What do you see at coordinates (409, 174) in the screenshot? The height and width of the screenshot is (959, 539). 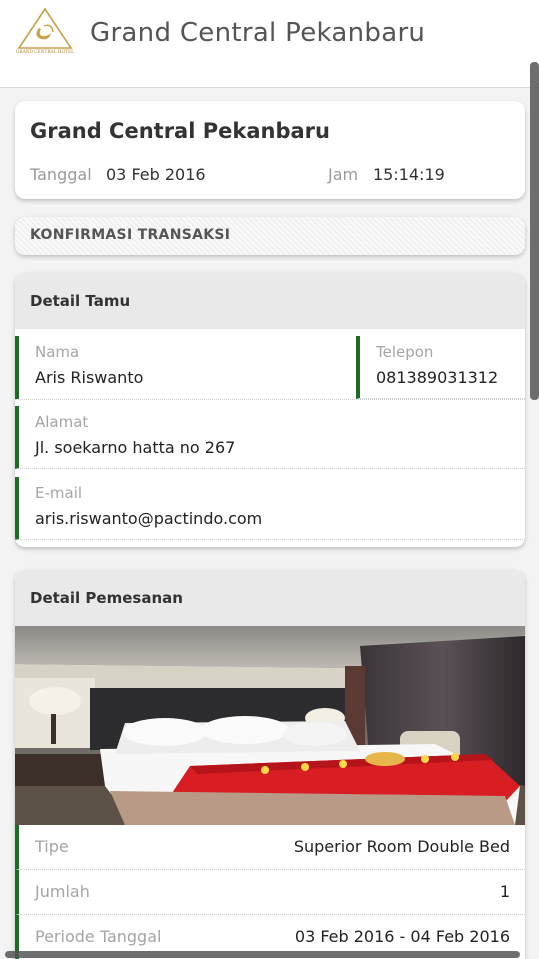 I see `time-value: 15:14:19` at bounding box center [409, 174].